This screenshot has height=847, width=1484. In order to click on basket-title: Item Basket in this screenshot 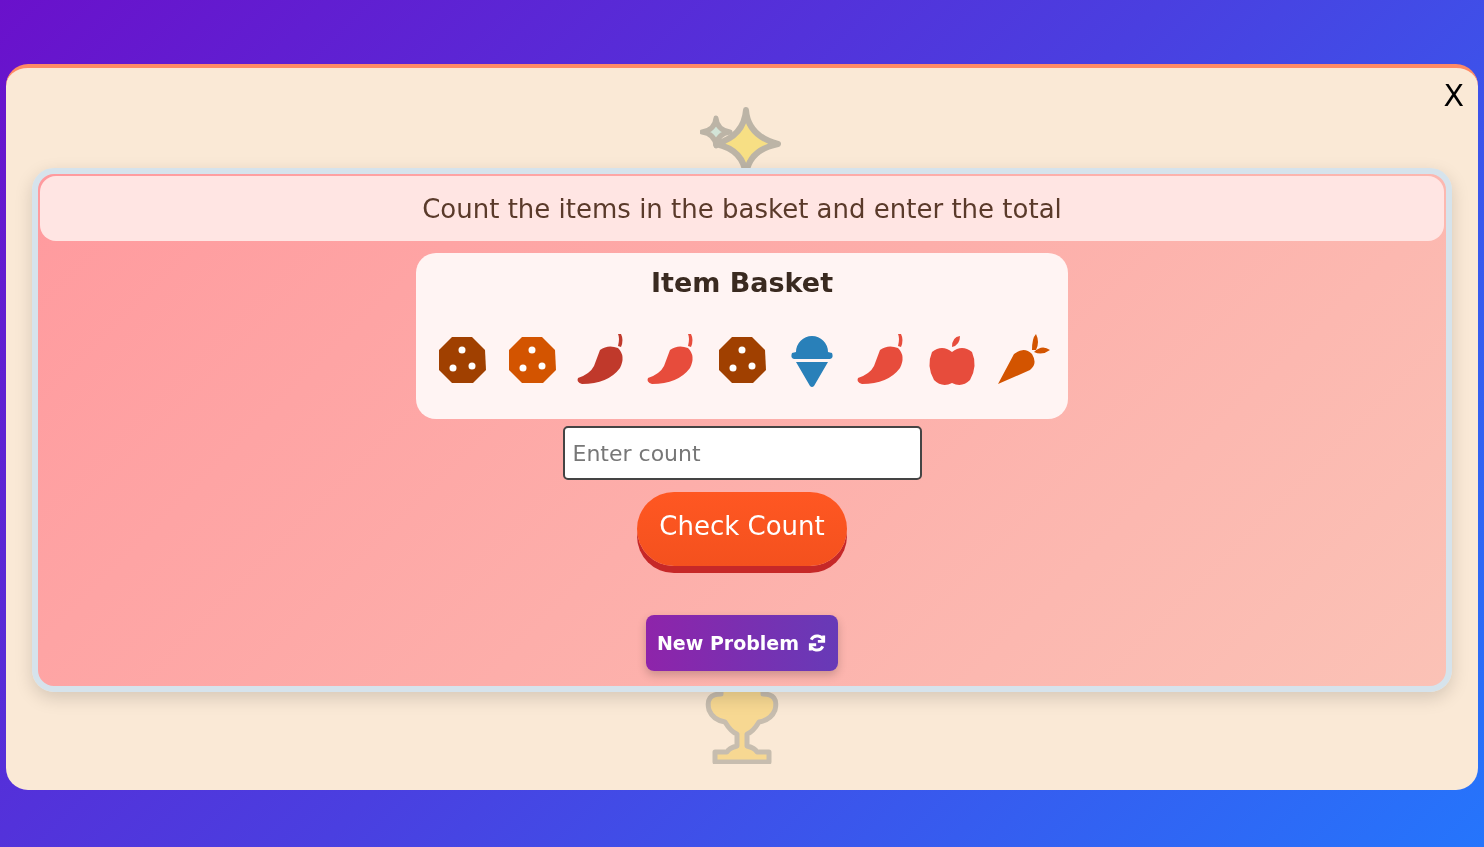, I will do `click(742, 282)`.